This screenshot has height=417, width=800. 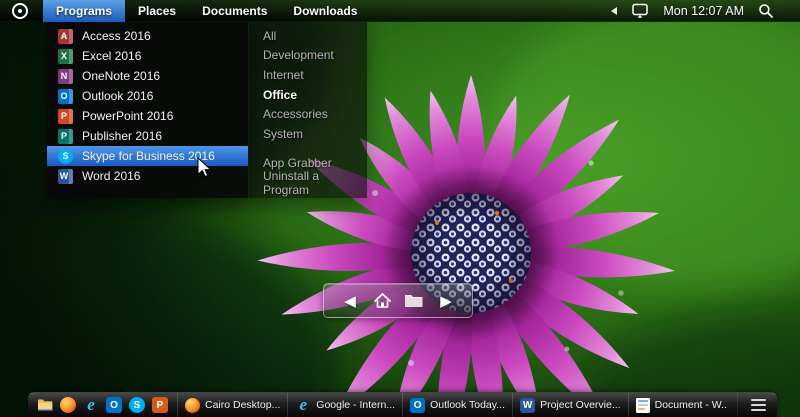 What do you see at coordinates (642, 405) in the screenshot?
I see `document-icon` at bounding box center [642, 405].